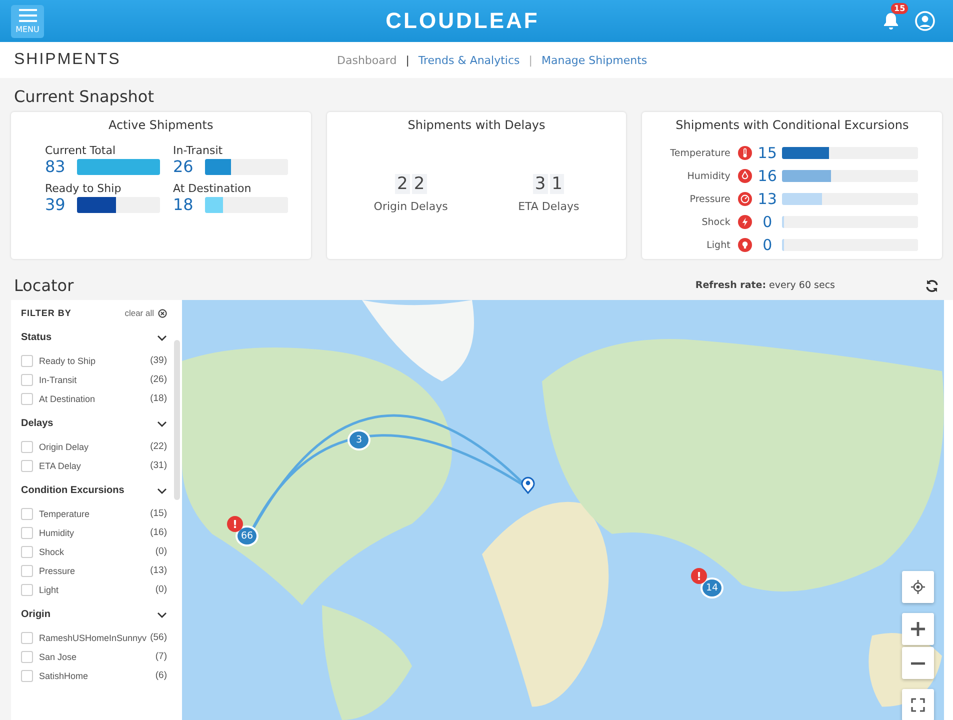 The height and width of the screenshot is (720, 953). Describe the element at coordinates (158, 465) in the screenshot. I see `filter-count: (31)` at that location.